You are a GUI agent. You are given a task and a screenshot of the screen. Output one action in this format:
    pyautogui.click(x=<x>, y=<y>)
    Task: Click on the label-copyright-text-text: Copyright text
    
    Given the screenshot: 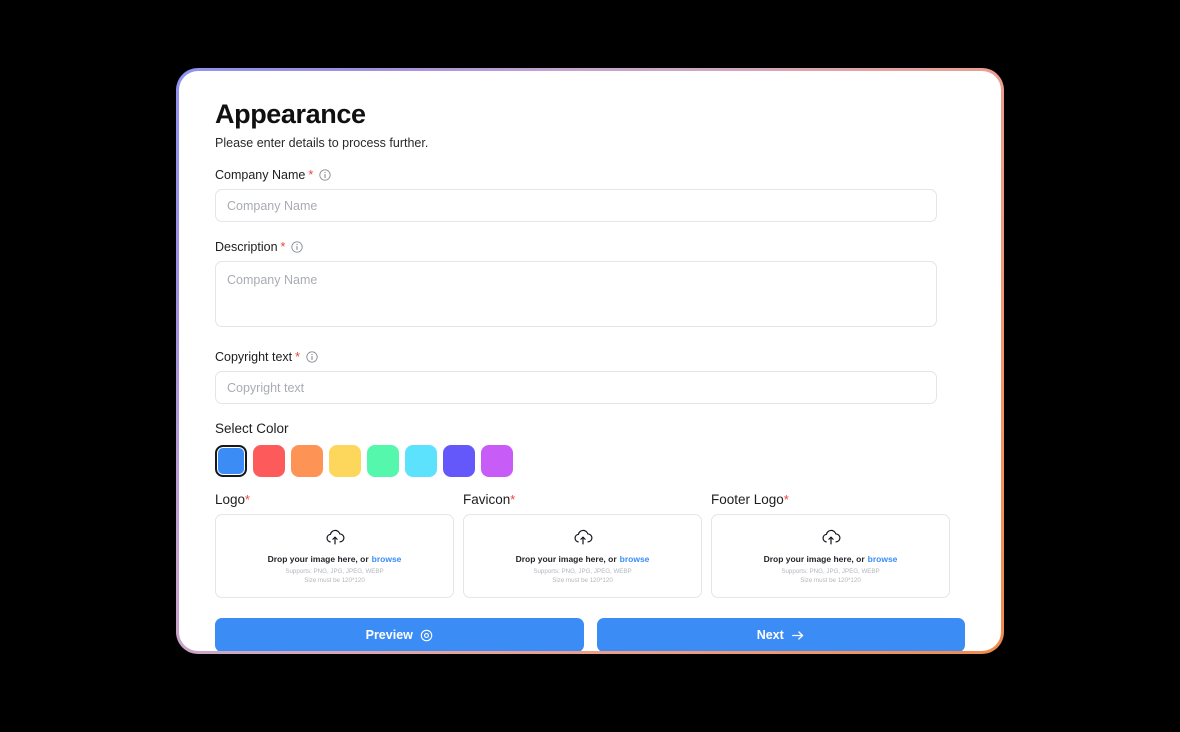 What is the action you would take?
    pyautogui.click(x=254, y=357)
    